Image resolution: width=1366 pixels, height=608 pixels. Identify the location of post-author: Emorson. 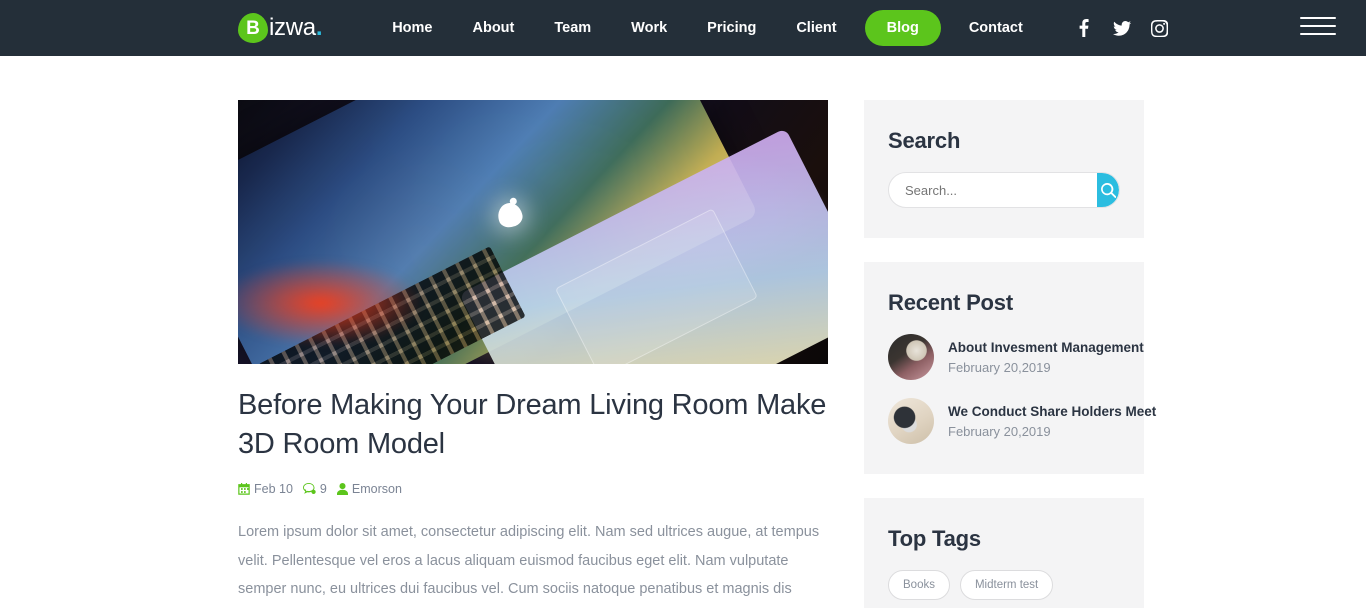
(371, 489).